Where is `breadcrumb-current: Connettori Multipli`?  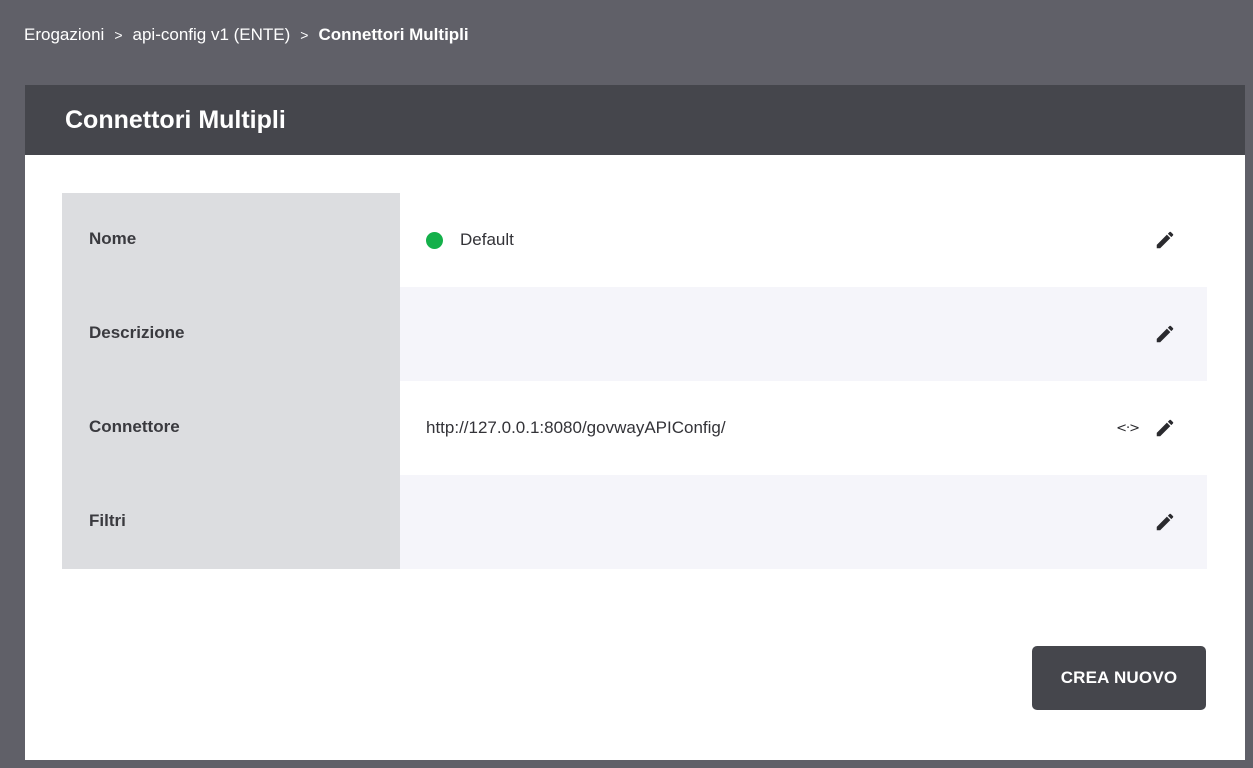 breadcrumb-current: Connettori Multipli is located at coordinates (393, 34).